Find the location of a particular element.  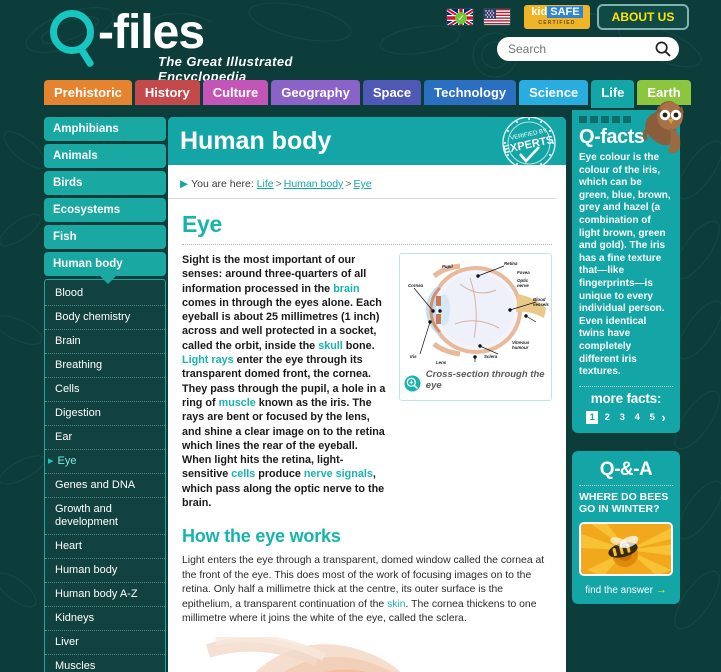

sidebar-subitem-kidneys: Kidneys is located at coordinates (105, 619).